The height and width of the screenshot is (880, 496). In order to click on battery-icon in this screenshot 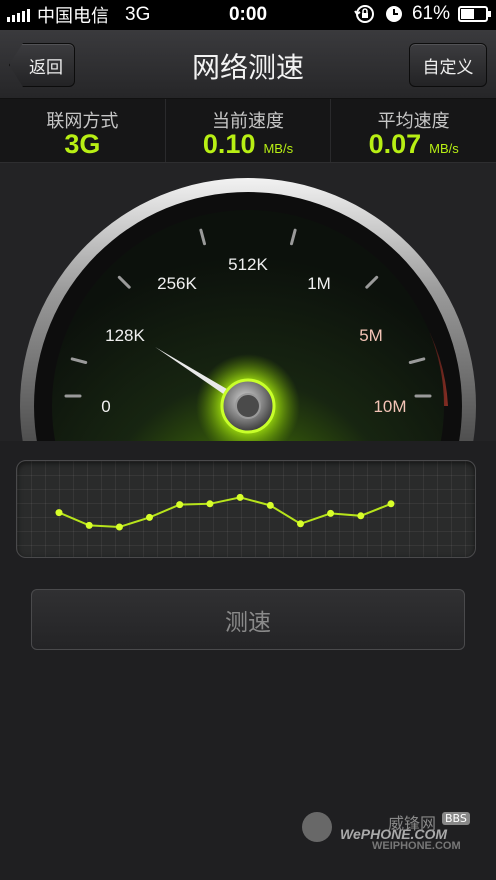, I will do `click(474, 14)`.